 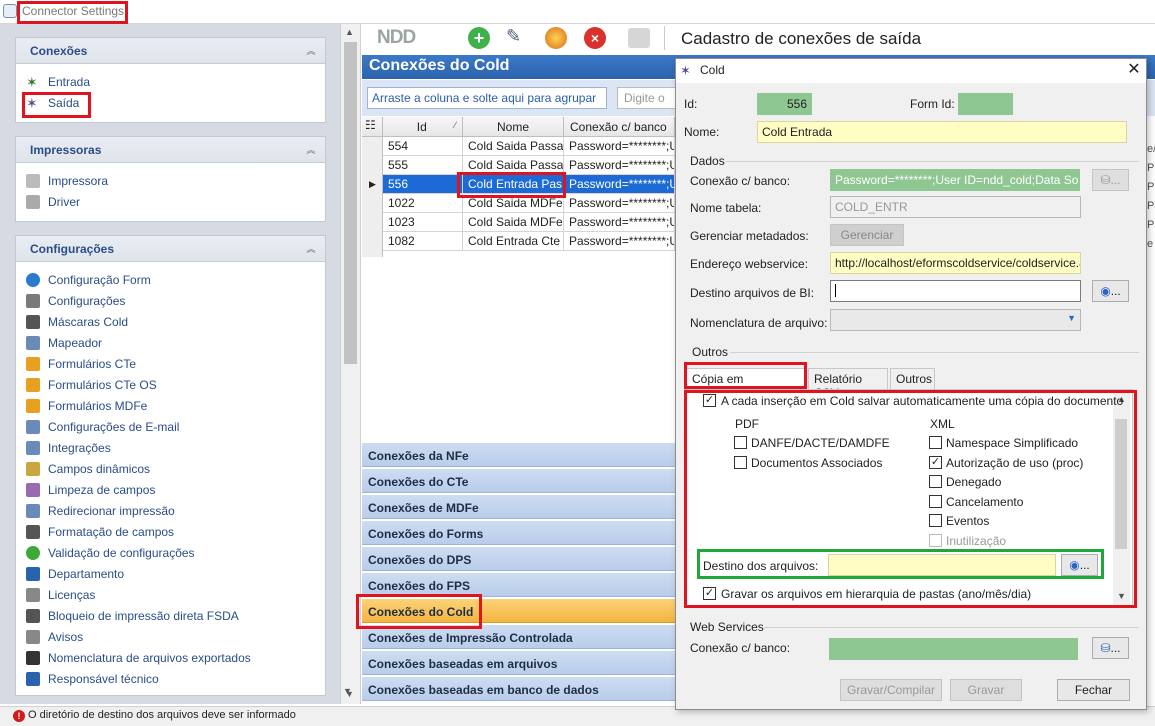 What do you see at coordinates (518, 662) in the screenshot?
I see `accordion-item-8: Conexões baseadas em arquivos` at bounding box center [518, 662].